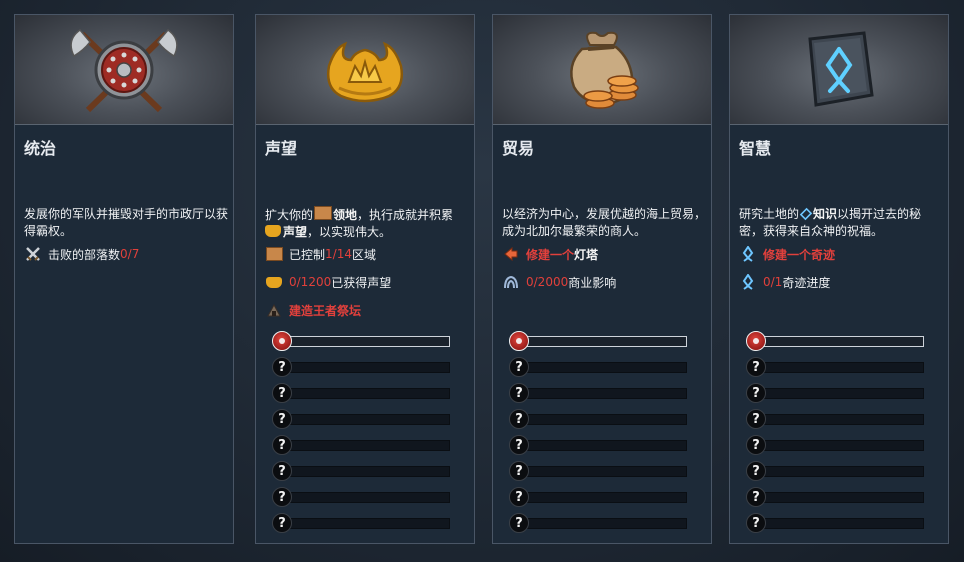  What do you see at coordinates (130, 254) in the screenshot?
I see `requirement-value: 0/7` at bounding box center [130, 254].